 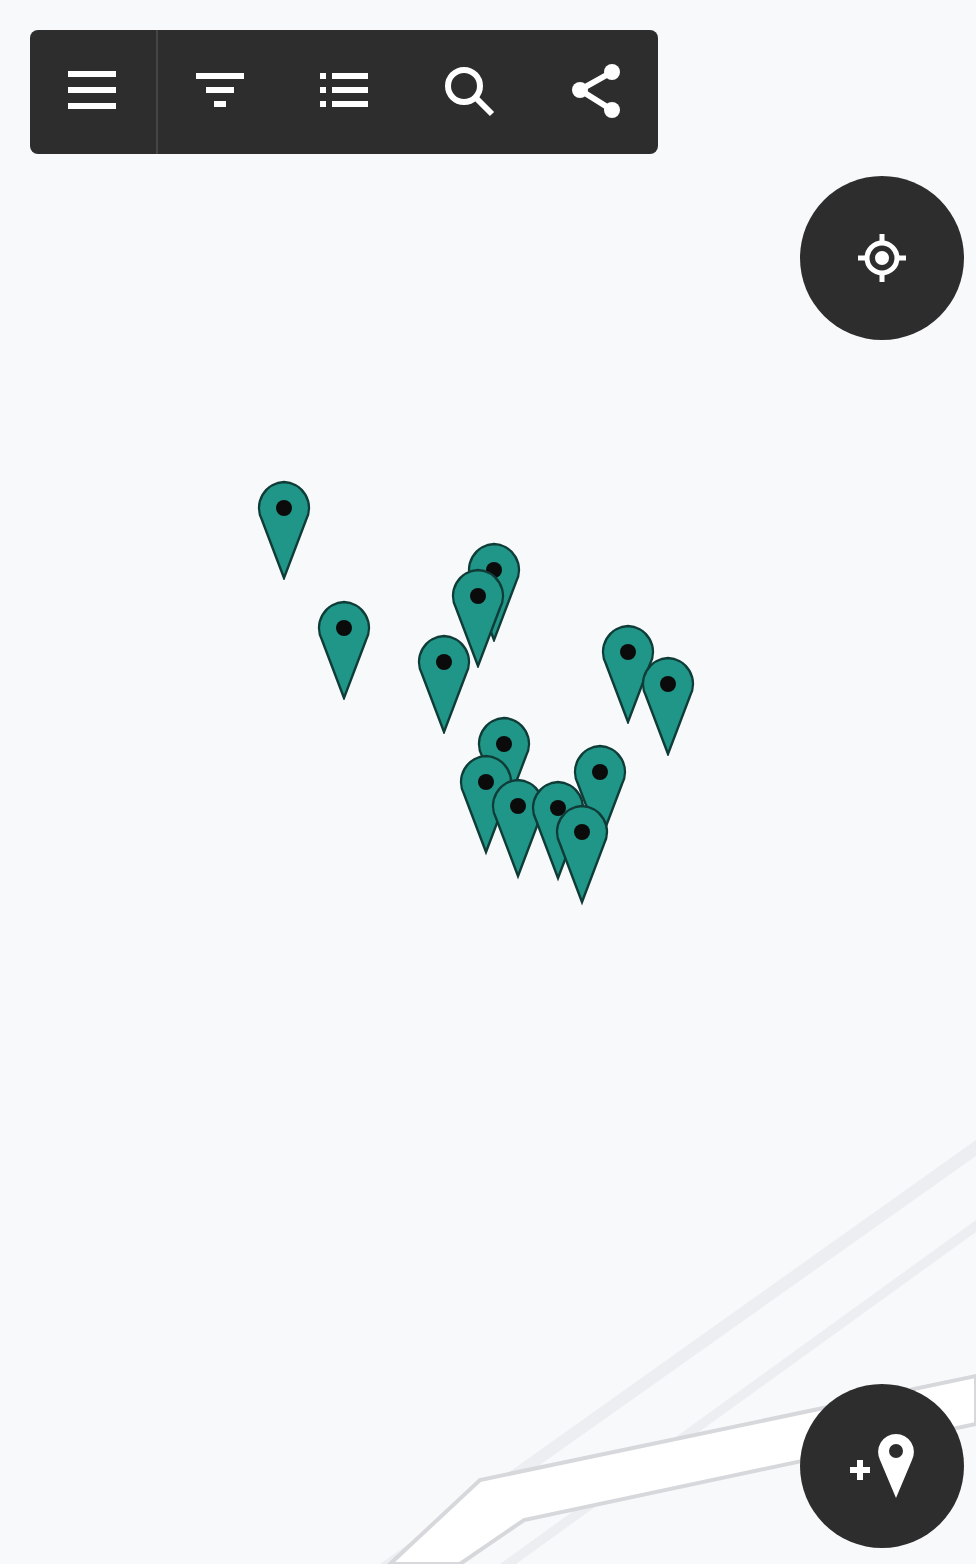 What do you see at coordinates (882, 258) in the screenshot?
I see `crosshair-icon` at bounding box center [882, 258].